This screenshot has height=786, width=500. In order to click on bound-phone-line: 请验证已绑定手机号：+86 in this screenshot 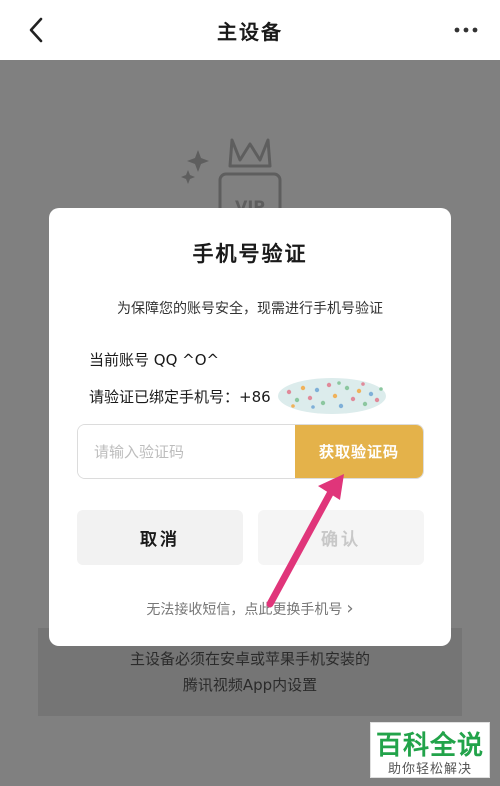, I will do `click(238, 396)`.